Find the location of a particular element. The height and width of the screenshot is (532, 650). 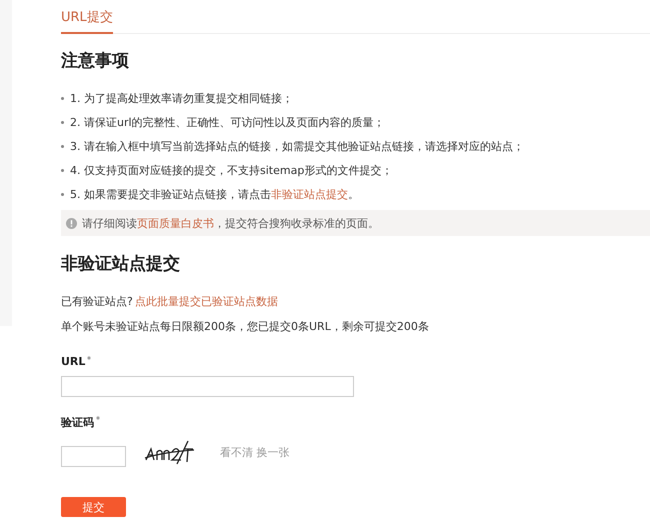

link: 点此批量提交已验证站点数据 is located at coordinates (206, 301).